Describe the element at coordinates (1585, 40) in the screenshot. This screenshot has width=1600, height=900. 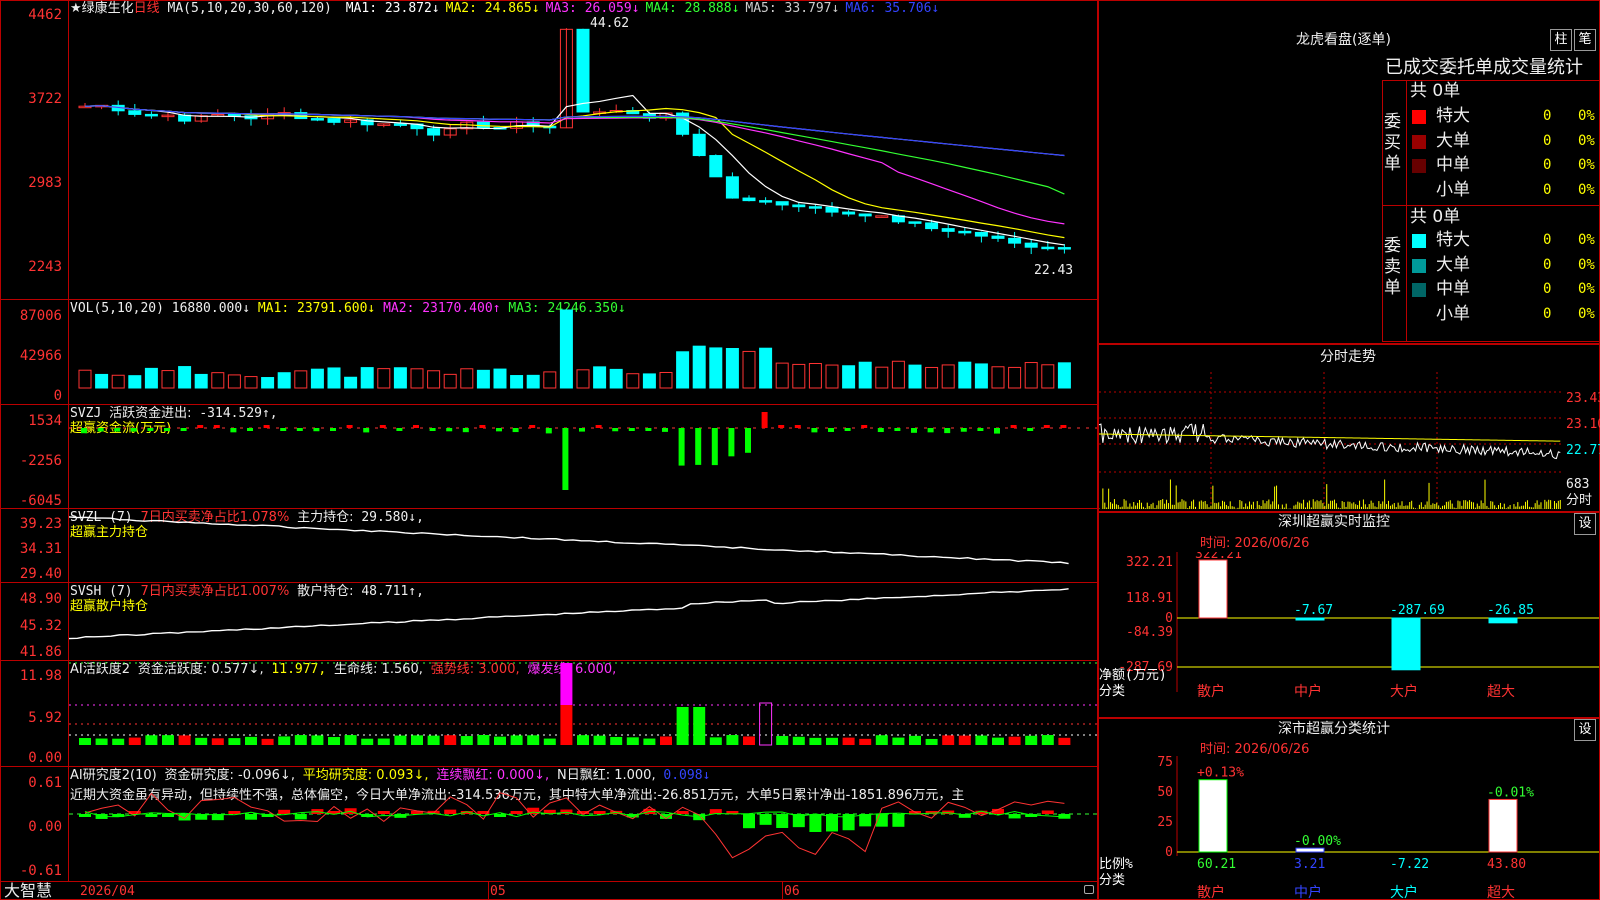
I see `tick-toggle-button: 笔` at that location.